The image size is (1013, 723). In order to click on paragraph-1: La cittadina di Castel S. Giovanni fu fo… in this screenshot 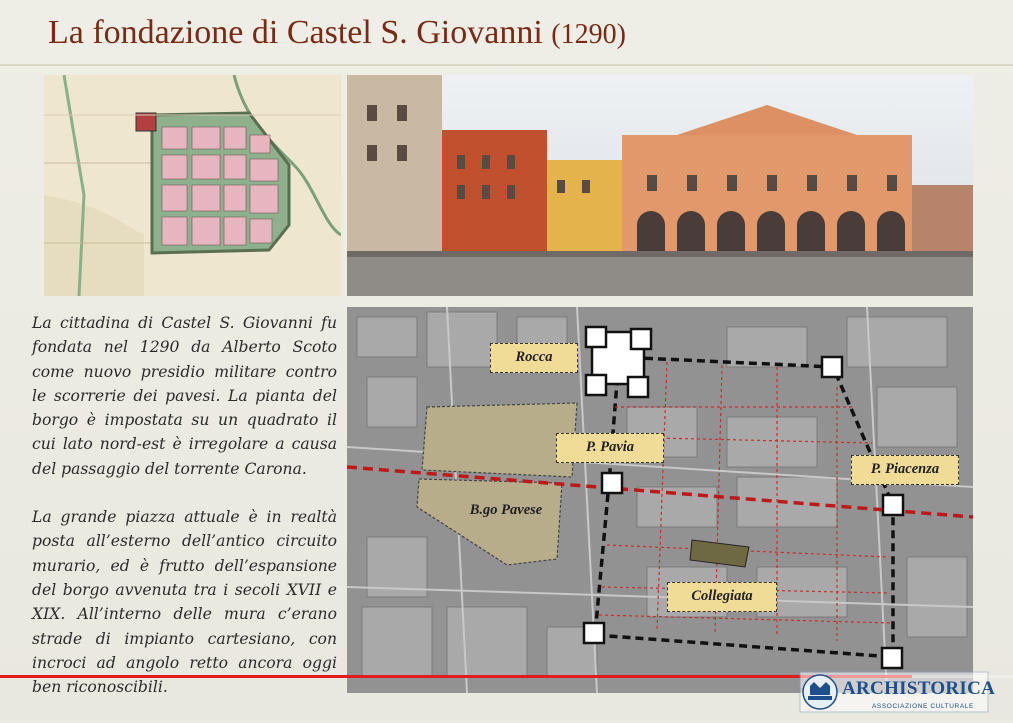, I will do `click(184, 396)`.